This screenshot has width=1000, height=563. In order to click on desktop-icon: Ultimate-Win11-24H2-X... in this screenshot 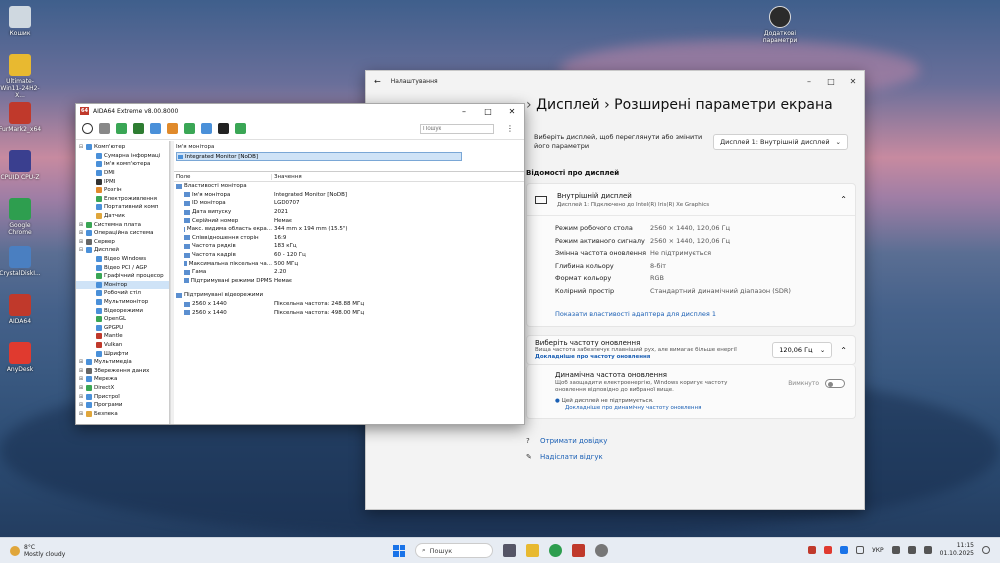, I will do `click(20, 76)`.